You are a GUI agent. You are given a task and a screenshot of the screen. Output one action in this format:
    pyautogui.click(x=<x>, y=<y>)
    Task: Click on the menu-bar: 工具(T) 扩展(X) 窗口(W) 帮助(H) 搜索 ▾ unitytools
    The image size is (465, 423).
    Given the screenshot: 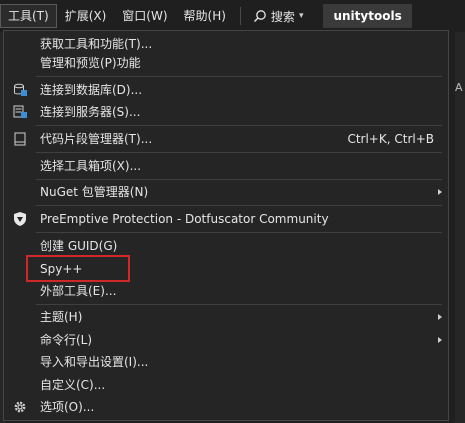 What is the action you would take?
    pyautogui.click(x=232, y=16)
    